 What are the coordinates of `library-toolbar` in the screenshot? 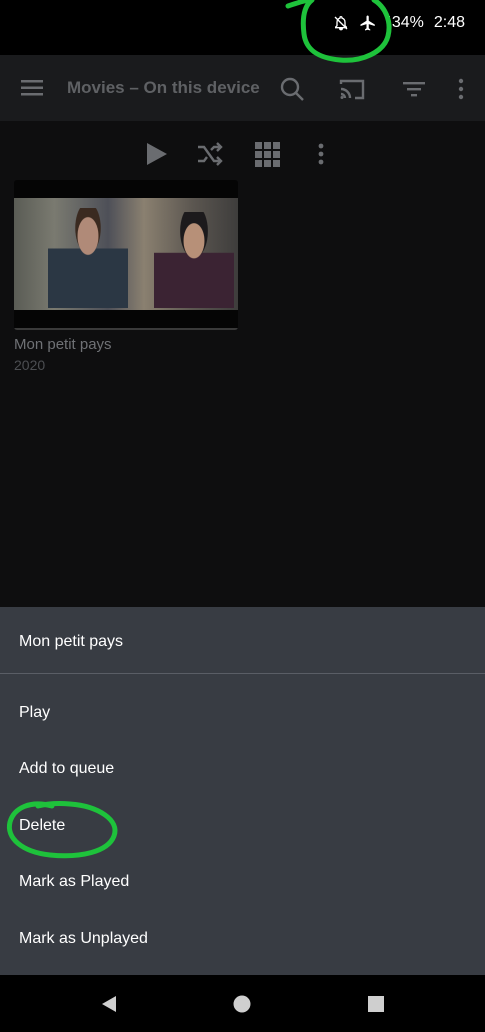 It's located at (242, 151).